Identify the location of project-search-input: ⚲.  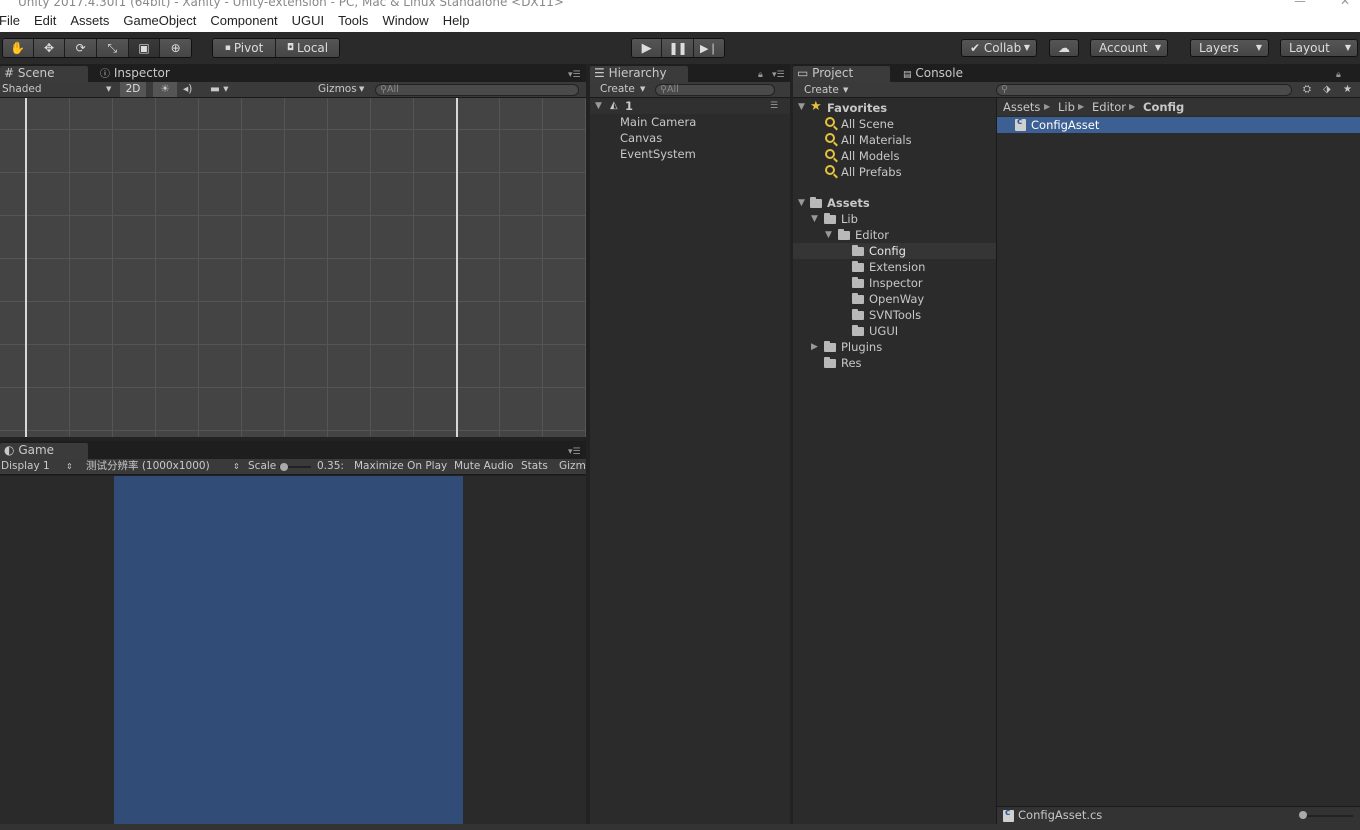
(1144, 90).